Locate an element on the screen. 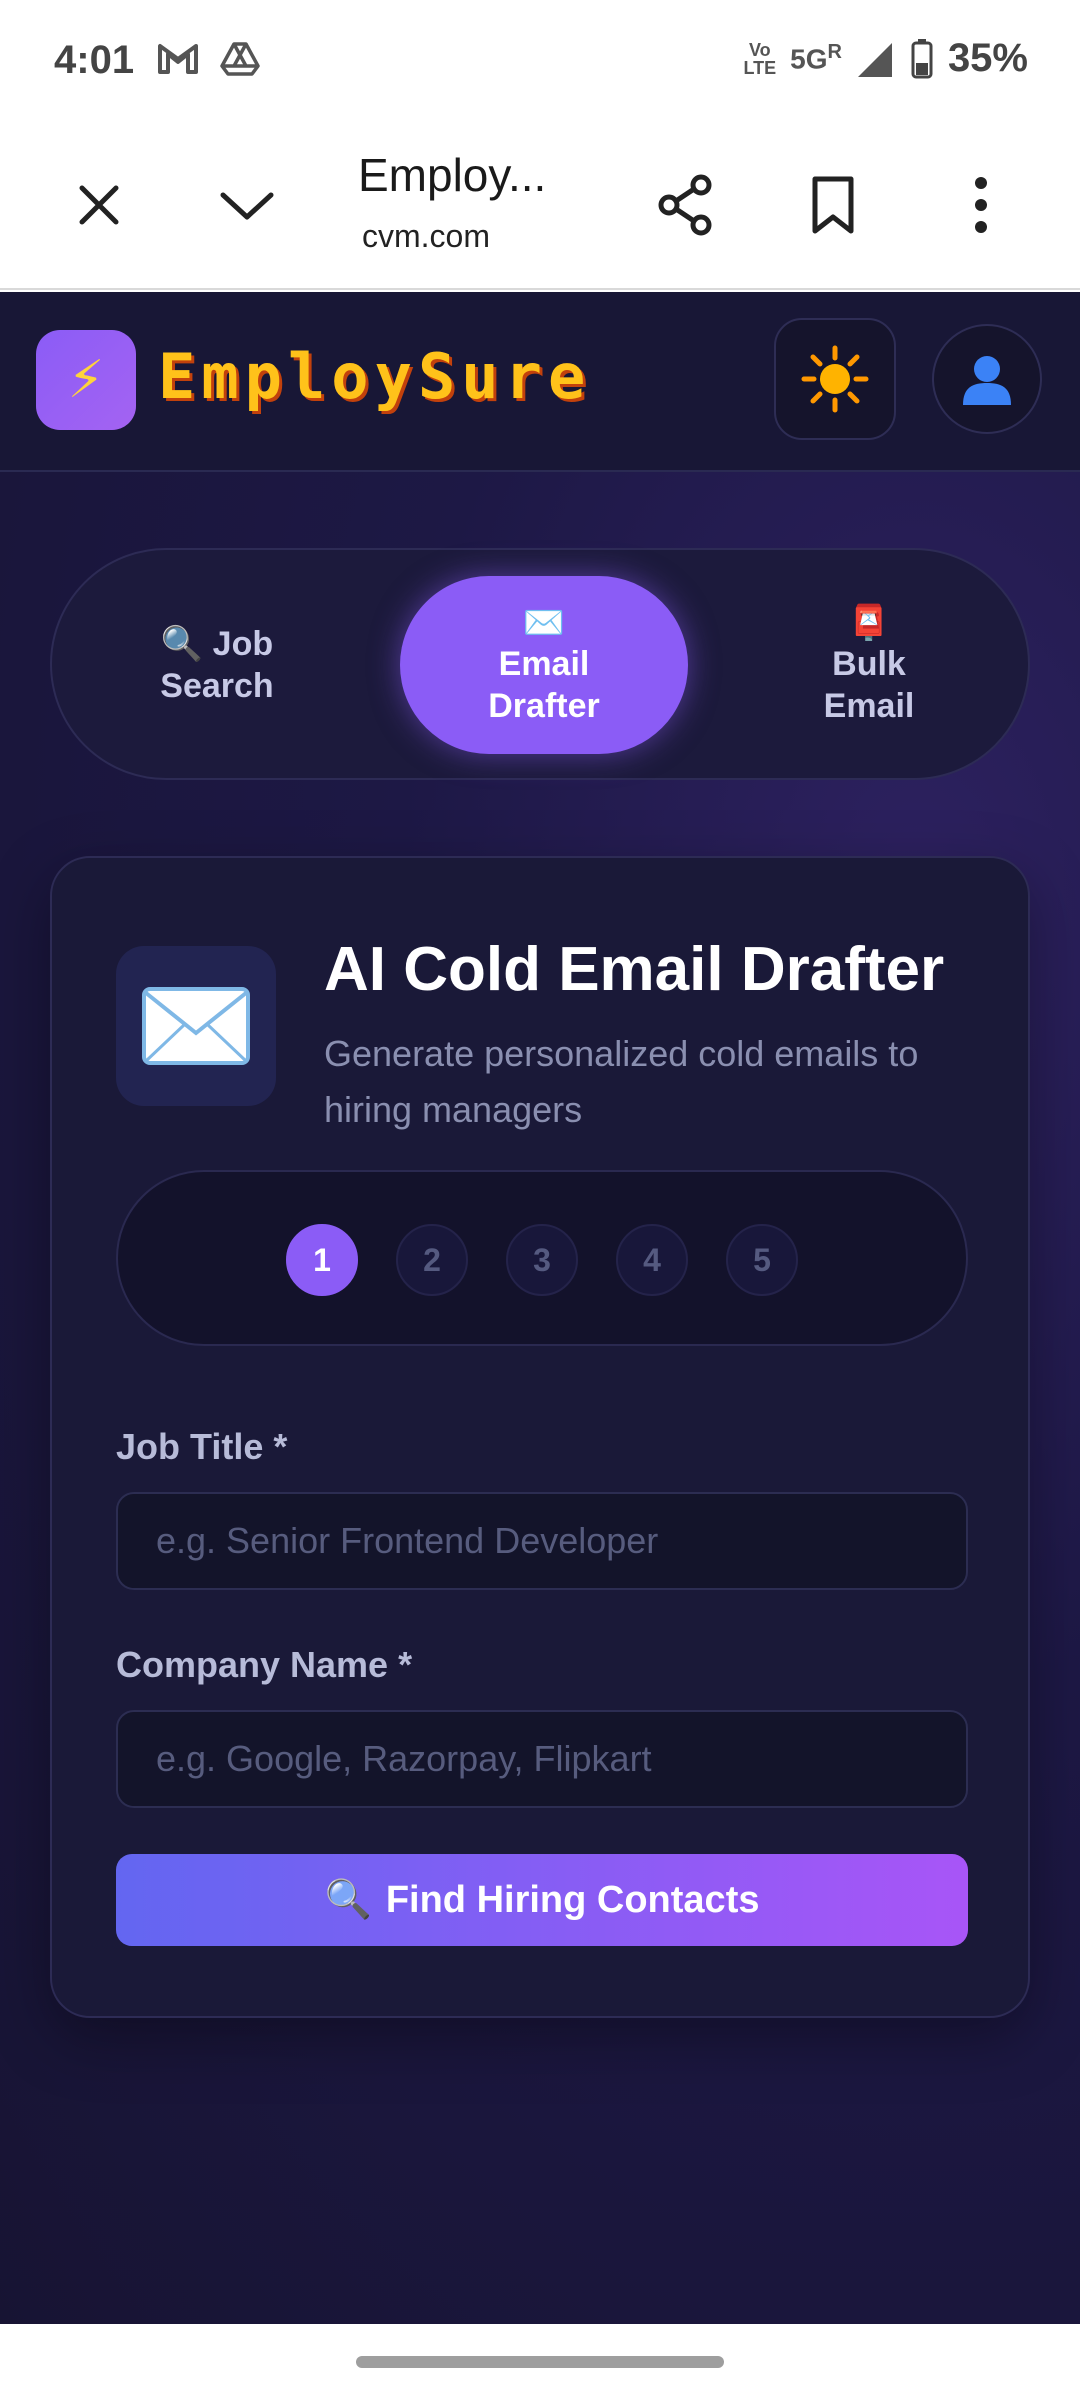 This screenshot has height=2400, width=1080. theme-toggle-button is located at coordinates (835, 379).